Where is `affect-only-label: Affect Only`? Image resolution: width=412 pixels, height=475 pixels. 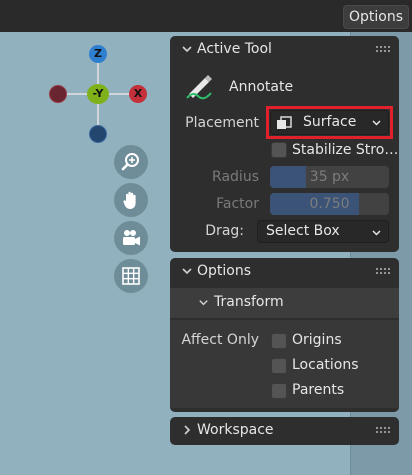 affect-only-label: Affect Only is located at coordinates (220, 340).